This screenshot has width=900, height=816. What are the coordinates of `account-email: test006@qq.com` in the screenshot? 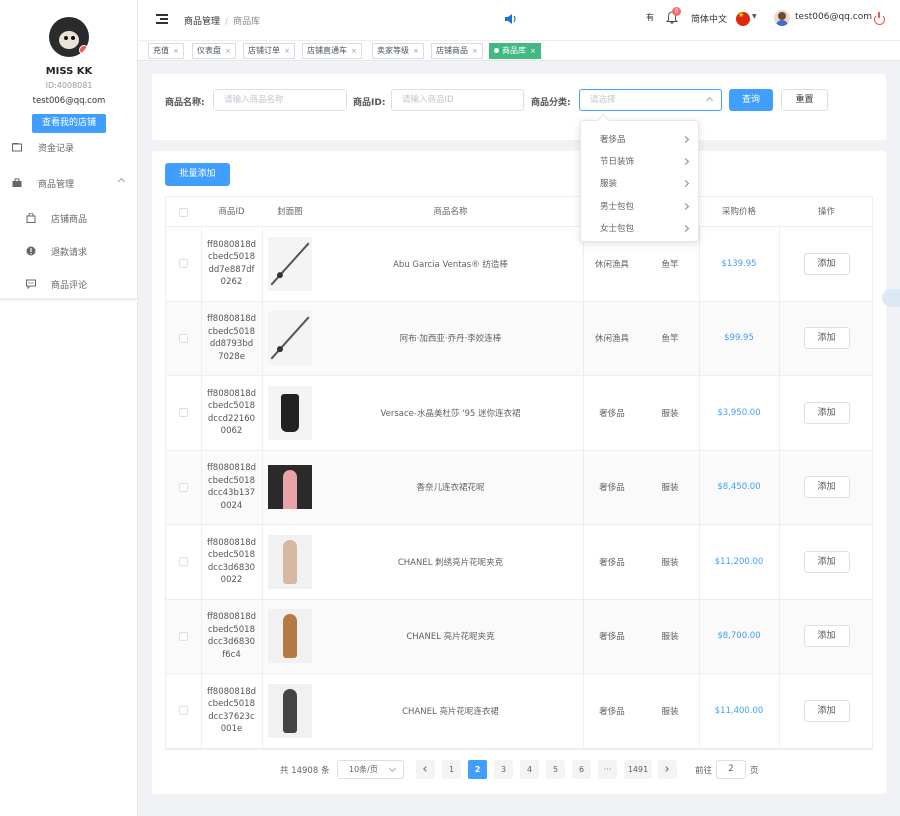 It's located at (833, 17).